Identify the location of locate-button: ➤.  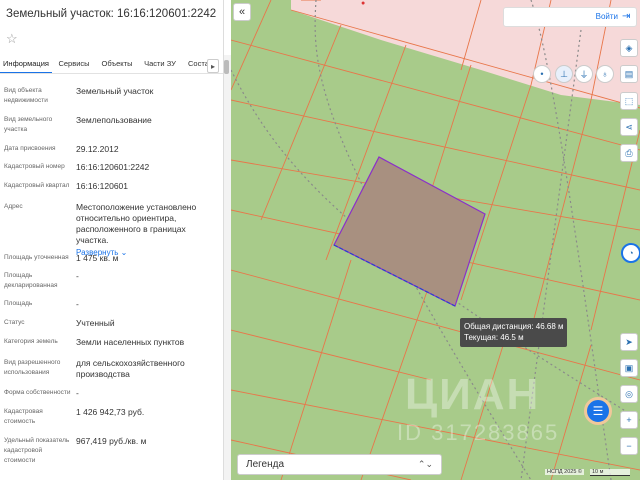
(629, 342).